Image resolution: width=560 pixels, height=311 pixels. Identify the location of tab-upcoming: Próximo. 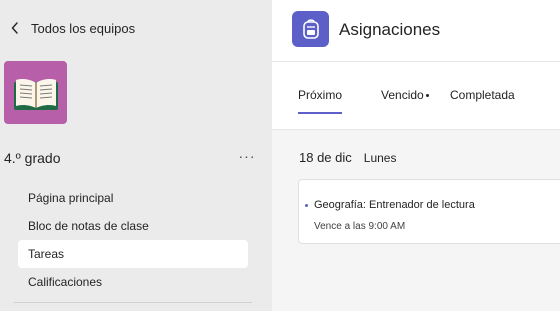
(320, 101).